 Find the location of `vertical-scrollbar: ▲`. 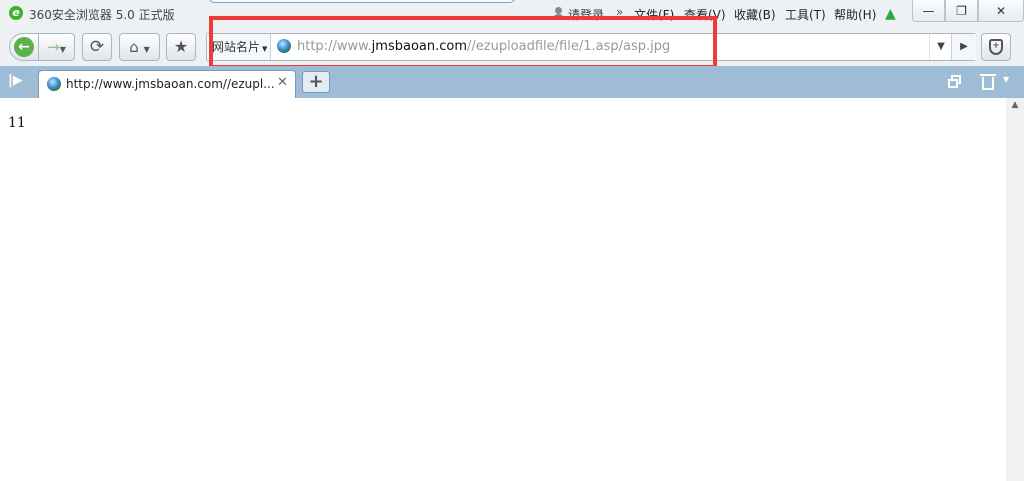

vertical-scrollbar: ▲ is located at coordinates (1015, 289).